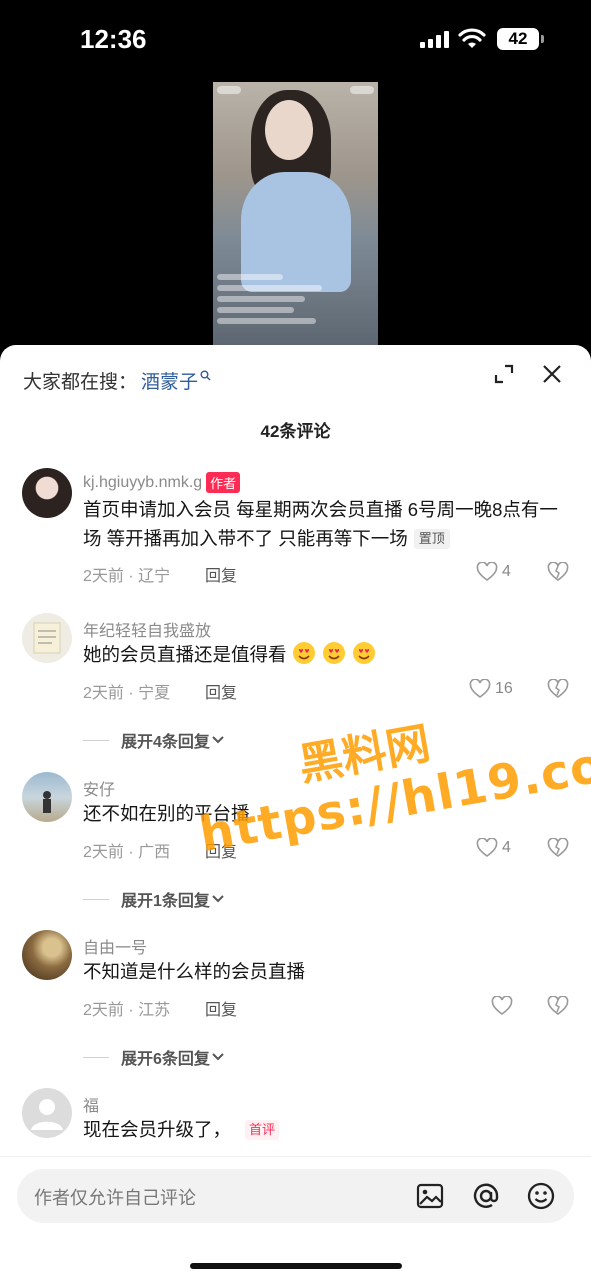  What do you see at coordinates (430, 1196) in the screenshot?
I see `image-icon` at bounding box center [430, 1196].